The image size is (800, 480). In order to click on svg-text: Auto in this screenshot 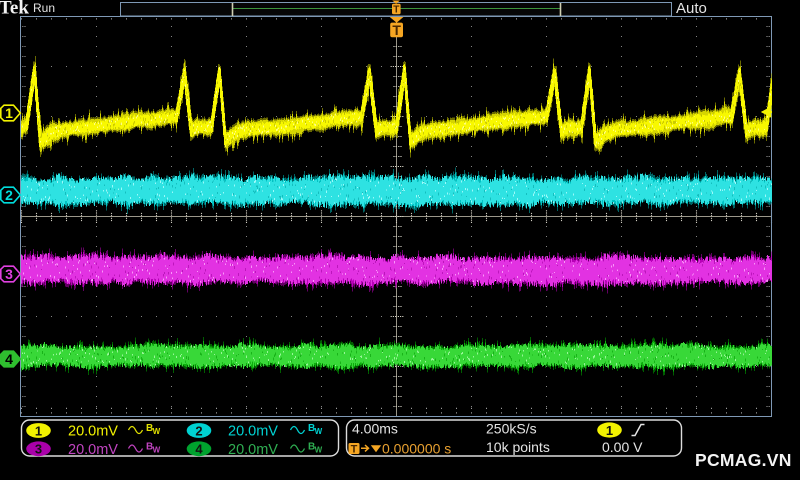, I will do `click(691, 8)`.